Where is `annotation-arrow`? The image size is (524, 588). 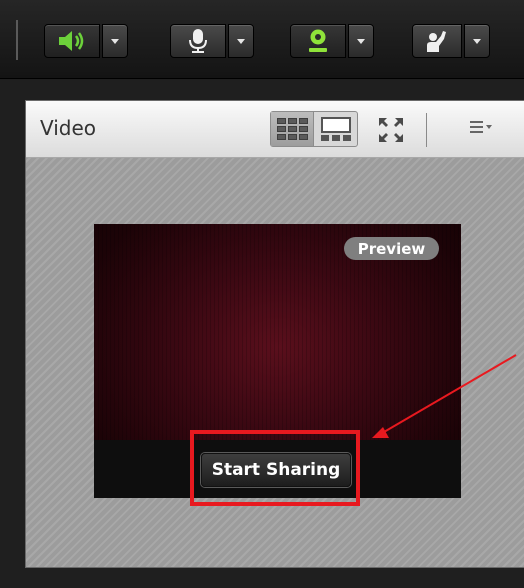 annotation-arrow is located at coordinates (444, 396).